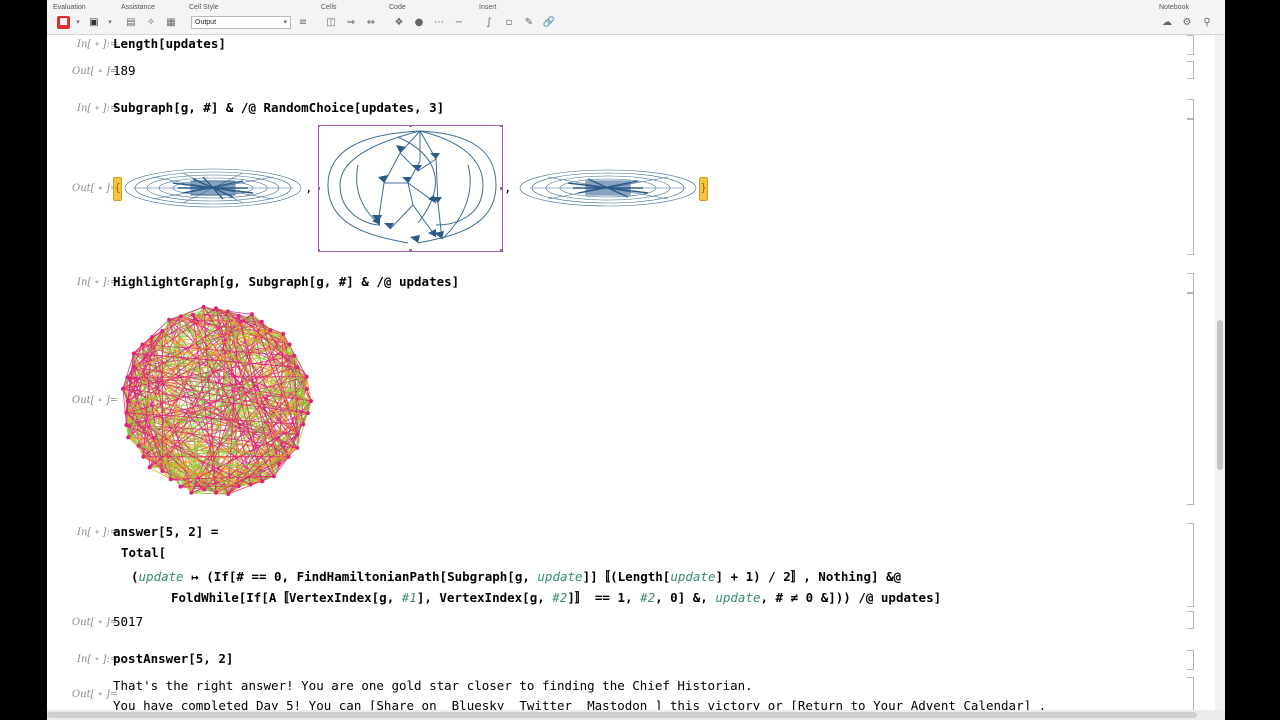 The height and width of the screenshot is (720, 1280). What do you see at coordinates (128, 621) in the screenshot?
I see `output-cell-answer: 5017` at bounding box center [128, 621].